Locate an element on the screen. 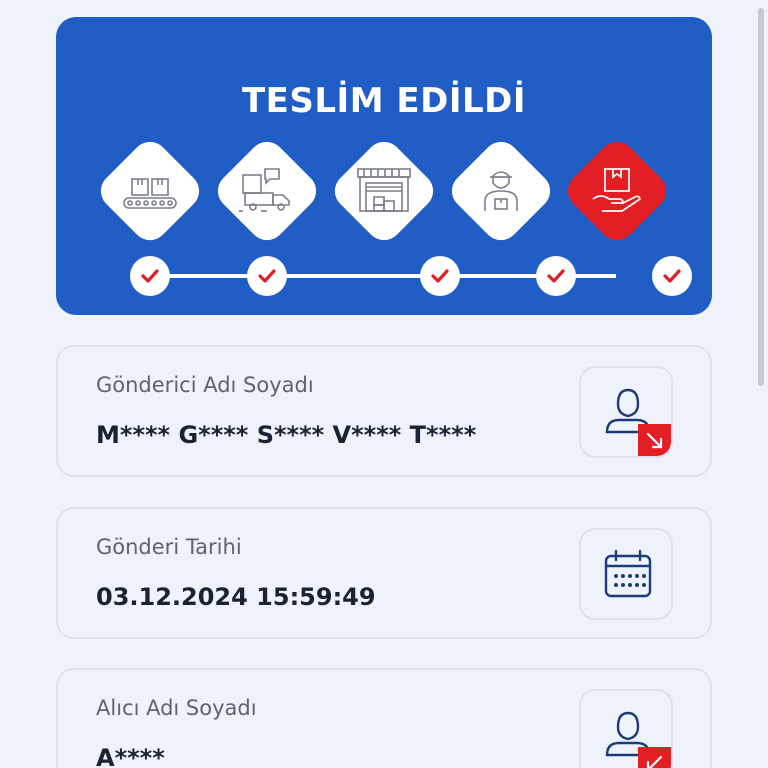  receiver-card: Alıcı Adı Soyadı A**** is located at coordinates (384, 718).